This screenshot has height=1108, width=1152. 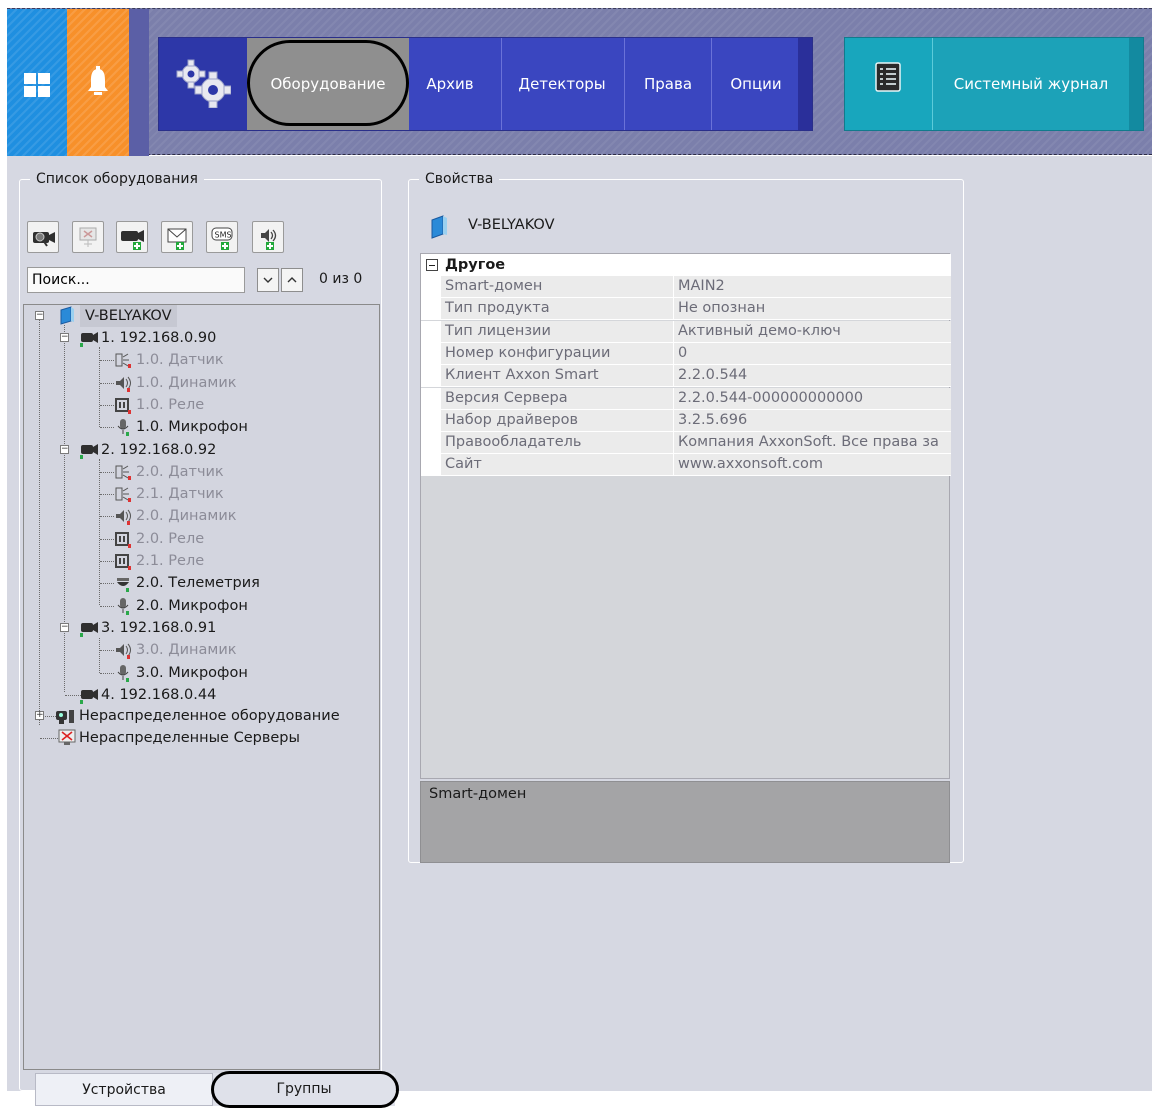 I want to click on collapse-toggle-icon, so click(x=432, y=265).